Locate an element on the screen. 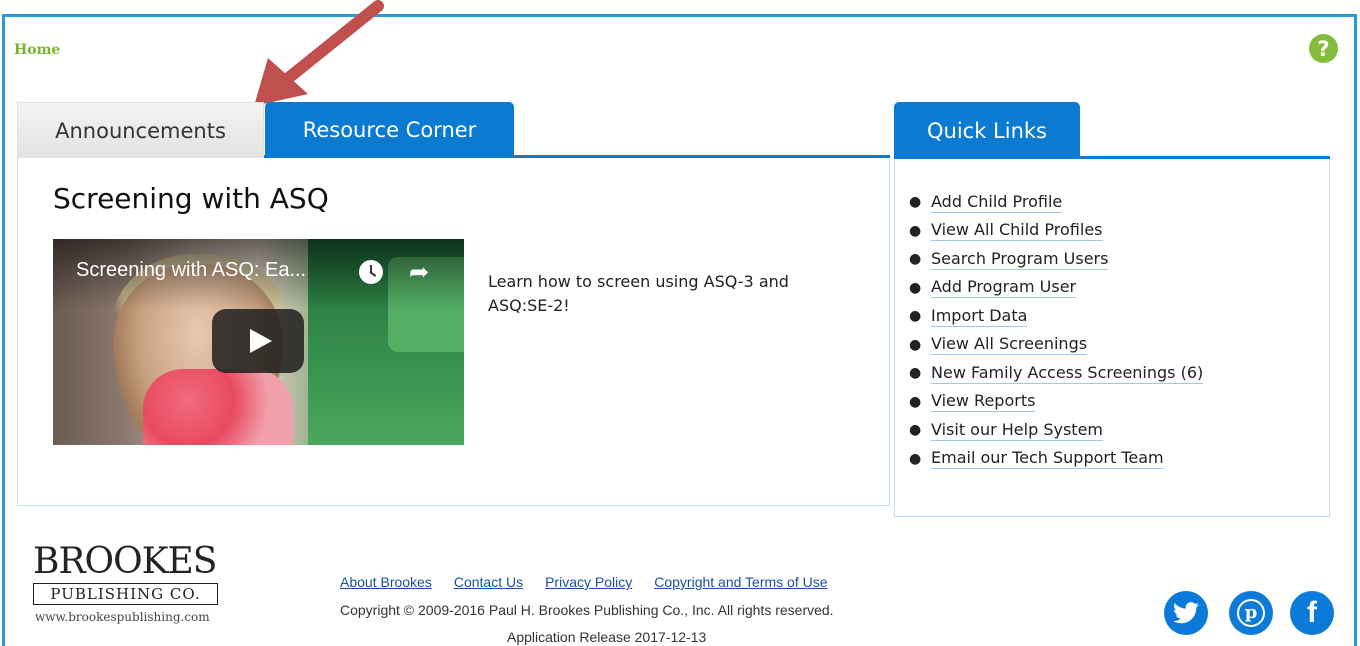  quick-link-add-program-user: Add Program User is located at coordinates (1004, 288).